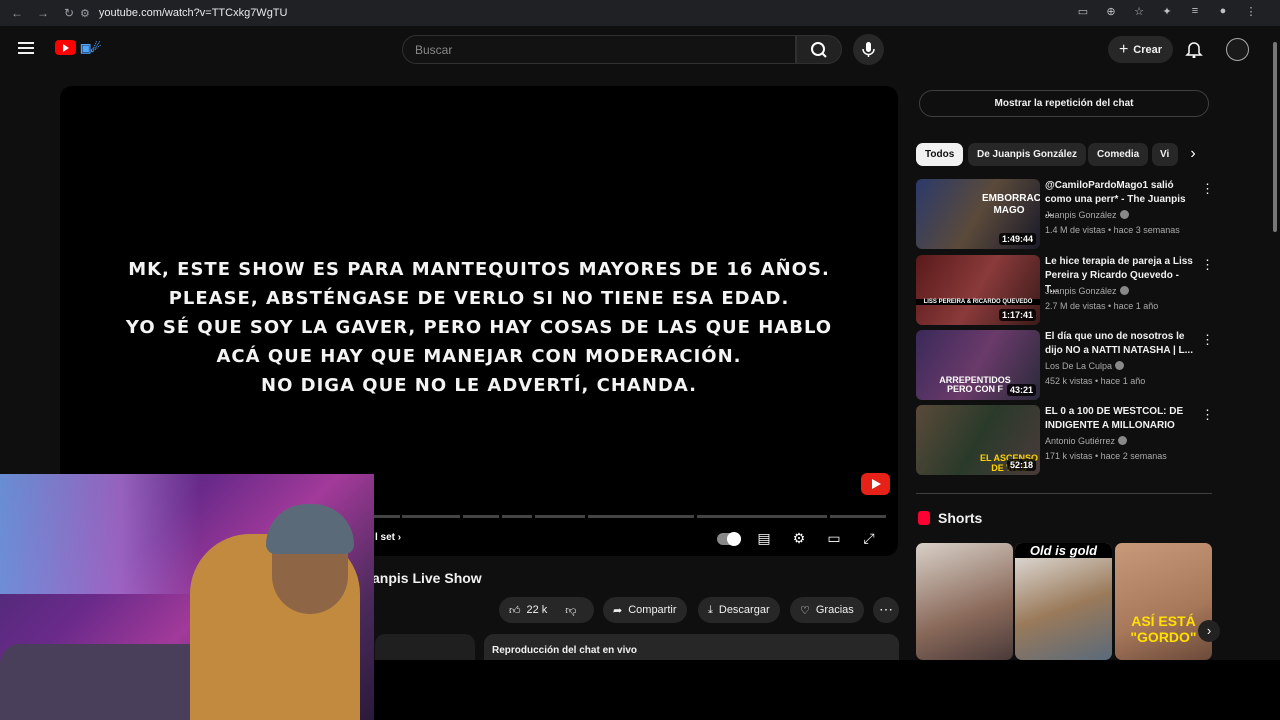  Describe the element at coordinates (799, 539) in the screenshot. I see `settings-gear-icon: ⚙` at that location.